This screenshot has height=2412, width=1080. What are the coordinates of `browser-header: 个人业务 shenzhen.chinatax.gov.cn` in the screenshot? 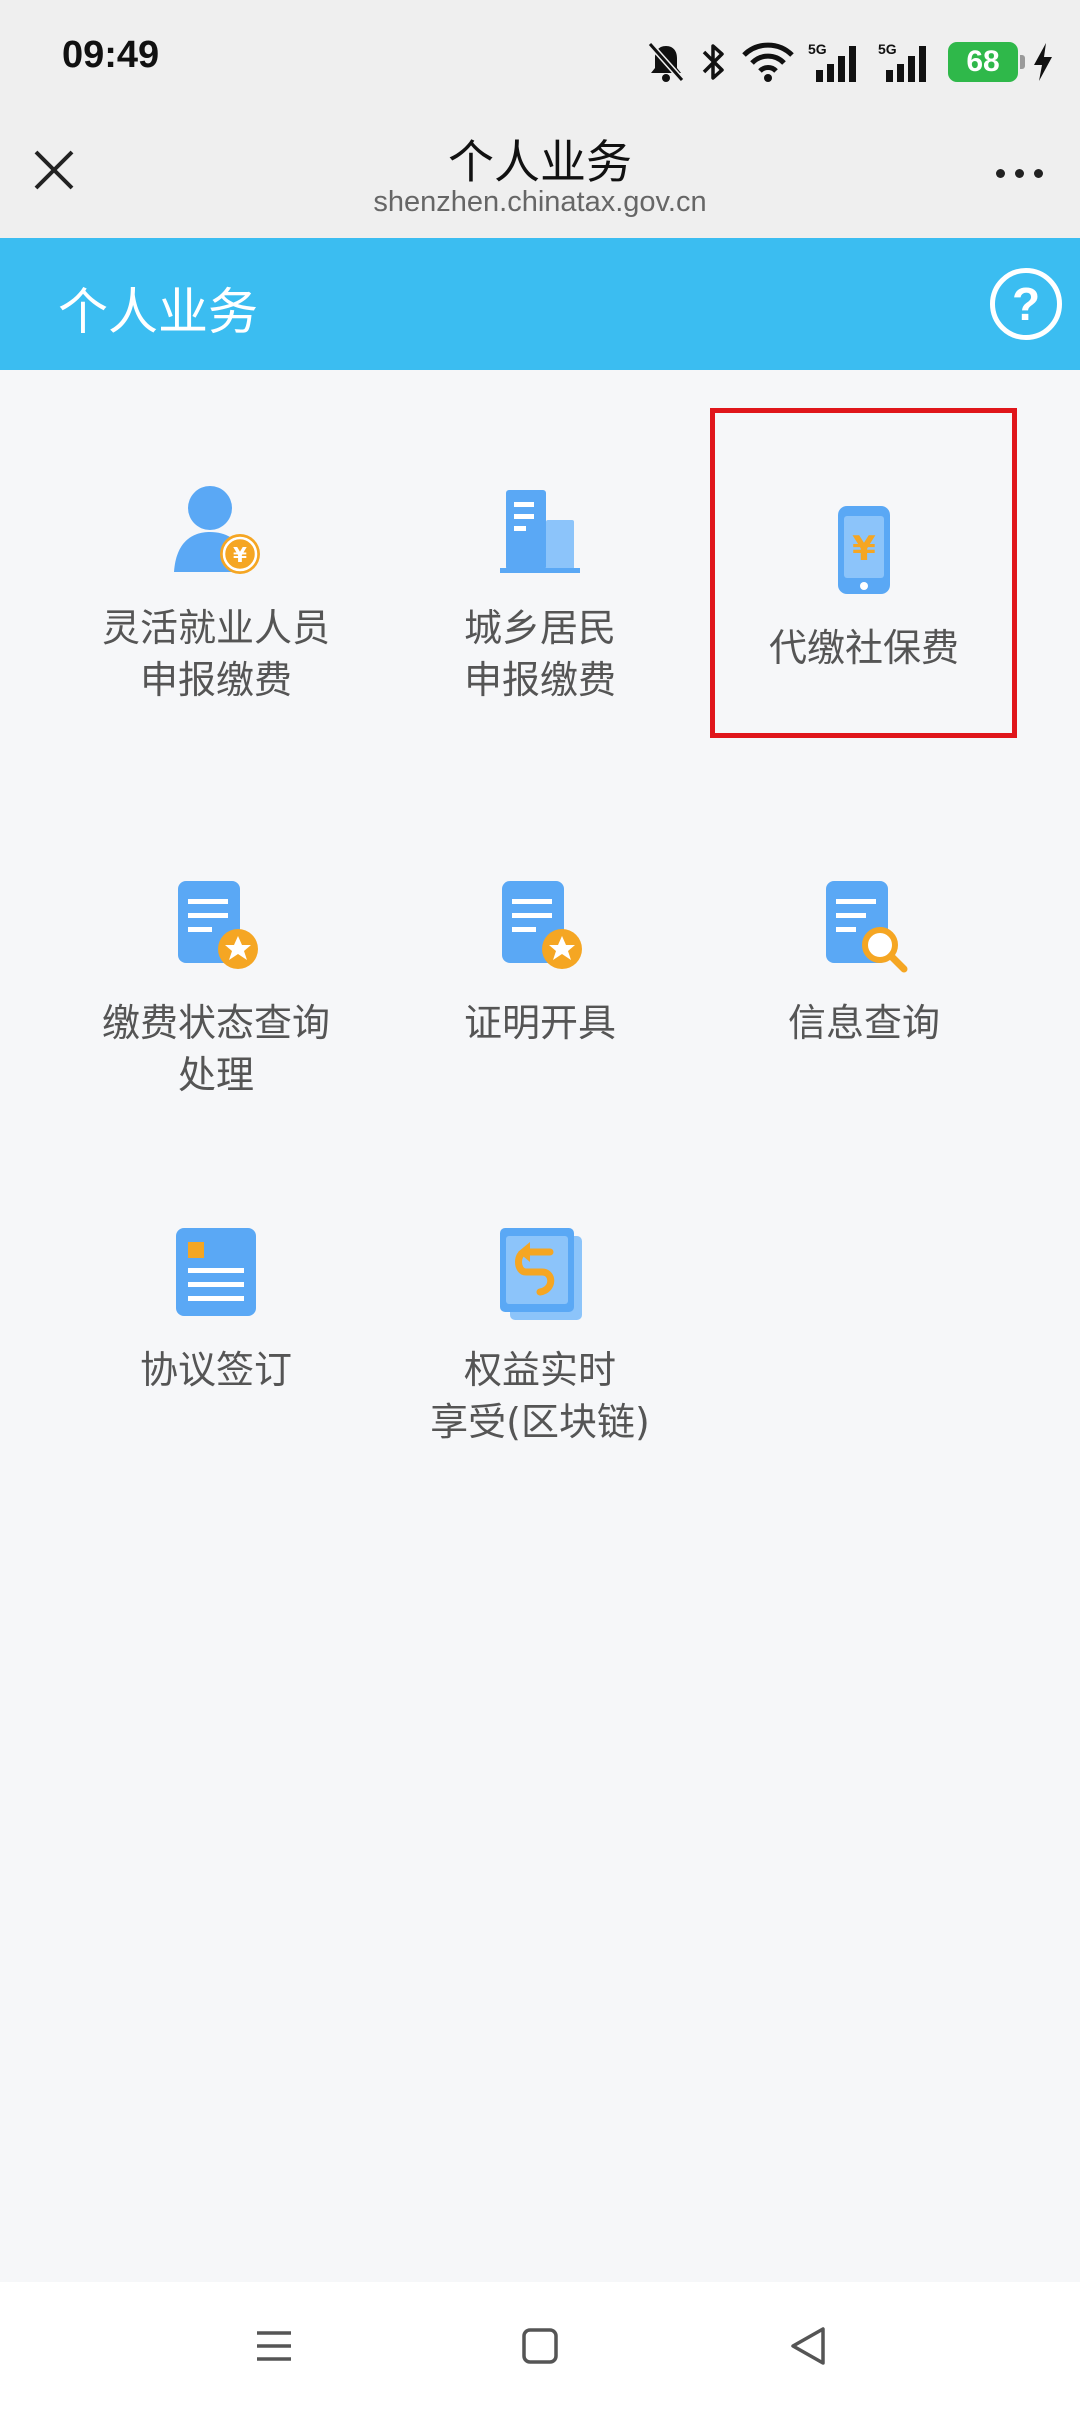 It's located at (540, 179).